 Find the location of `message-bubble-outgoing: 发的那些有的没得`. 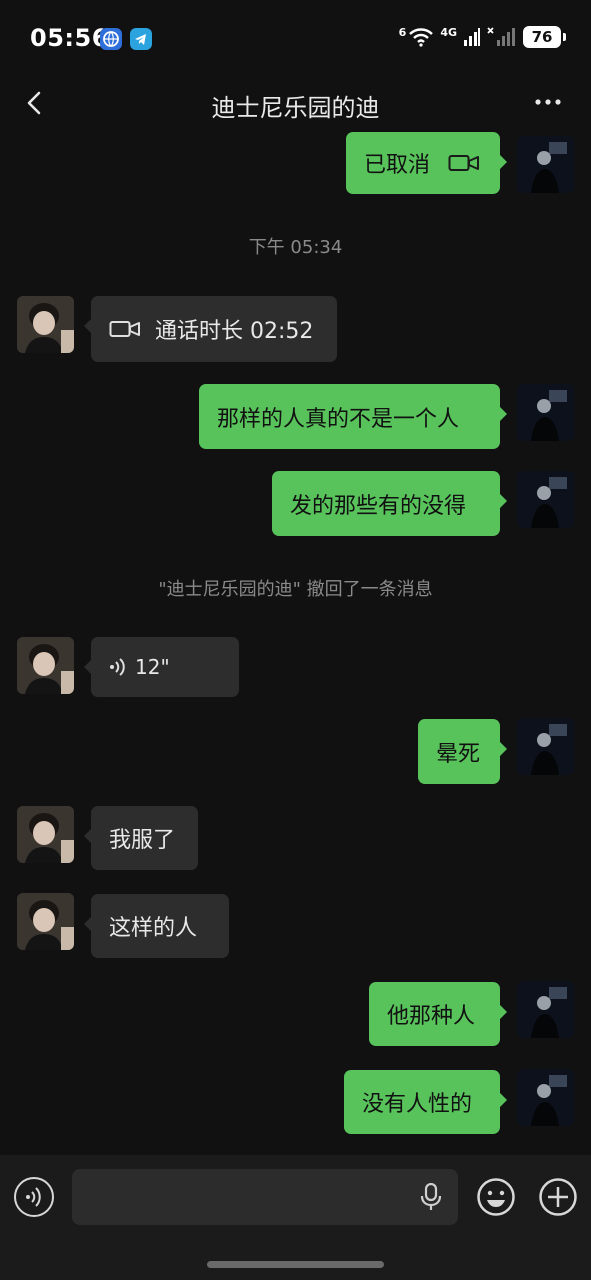

message-bubble-outgoing: 发的那些有的没得 is located at coordinates (389, 503).